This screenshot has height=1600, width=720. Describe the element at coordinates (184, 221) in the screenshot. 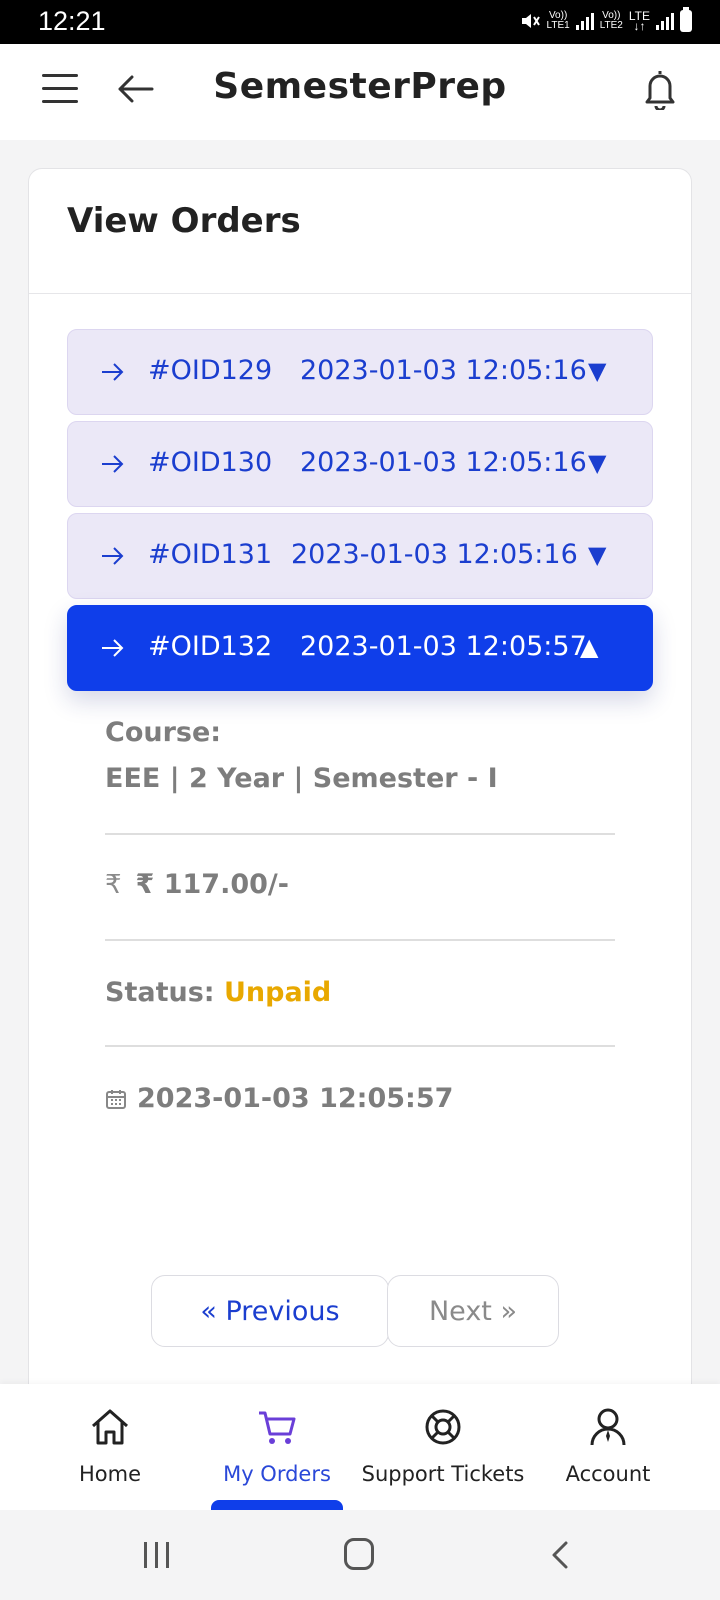

I see `page-title: View Orders` at that location.